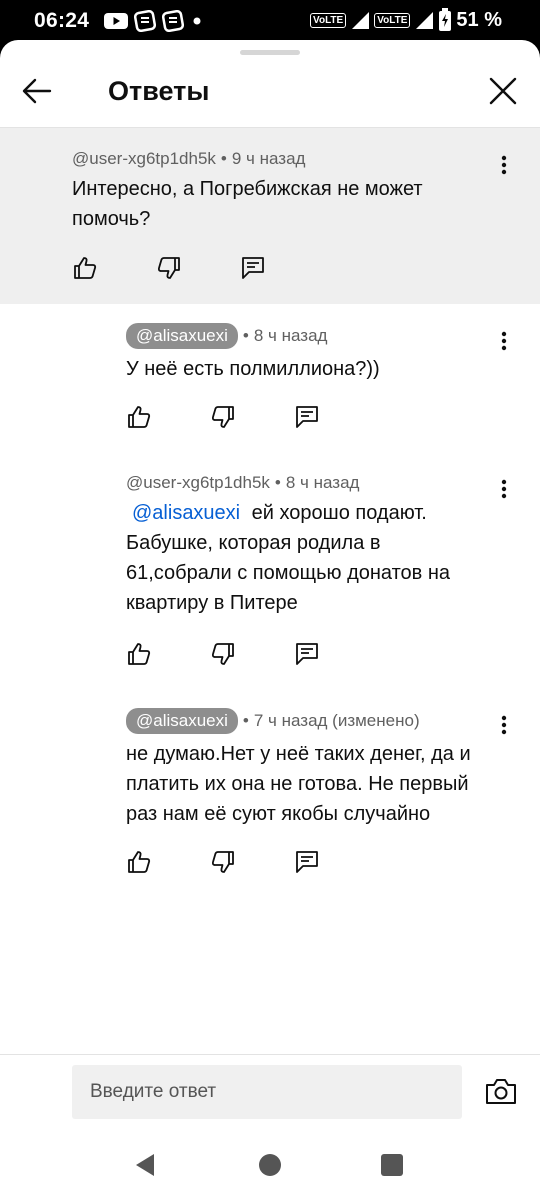 This screenshot has width=540, height=1200. What do you see at coordinates (197, 21) in the screenshot?
I see `dot-icon` at bounding box center [197, 21].